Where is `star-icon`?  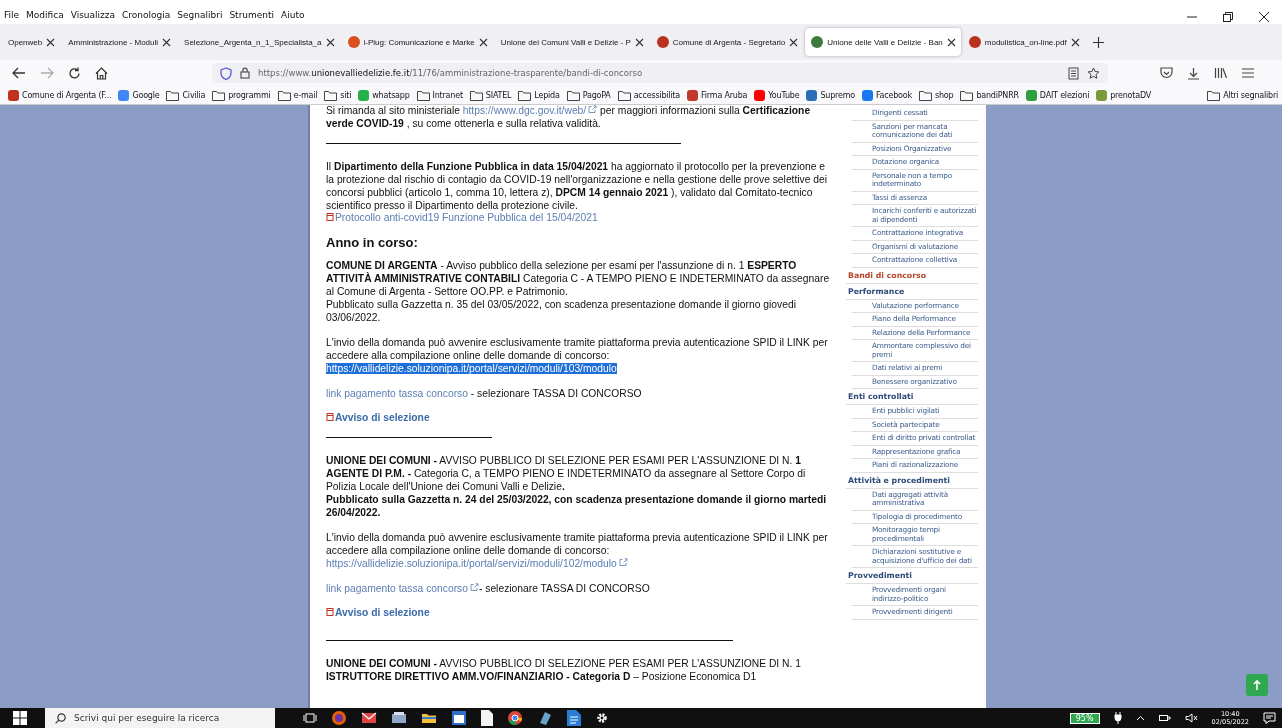
star-icon is located at coordinates (1093, 73).